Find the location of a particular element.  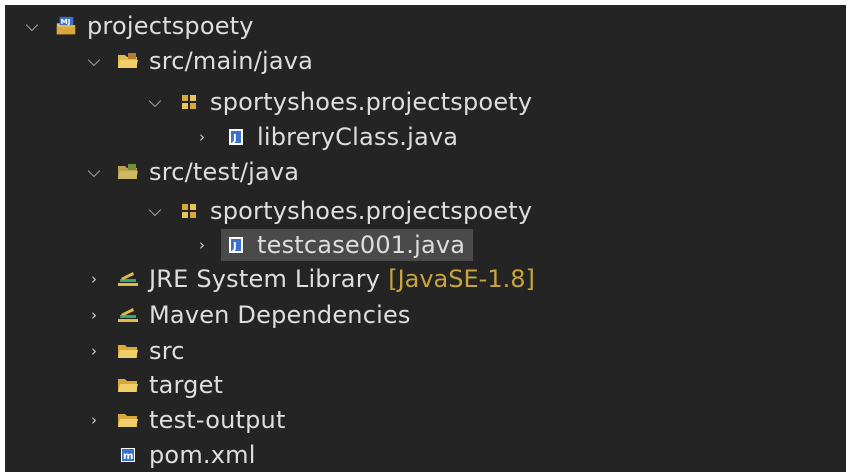

tree-item-project: ⌵ MJ projectspoety is located at coordinates (138, 26).